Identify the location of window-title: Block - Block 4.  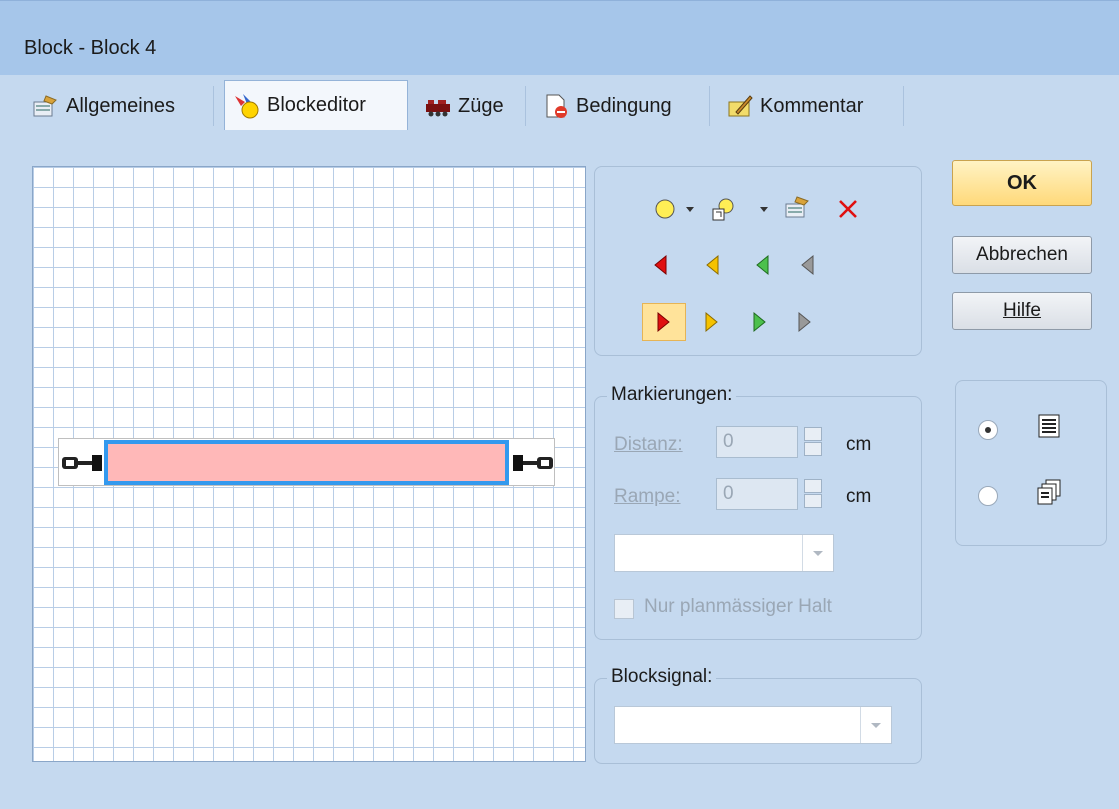
(90, 48).